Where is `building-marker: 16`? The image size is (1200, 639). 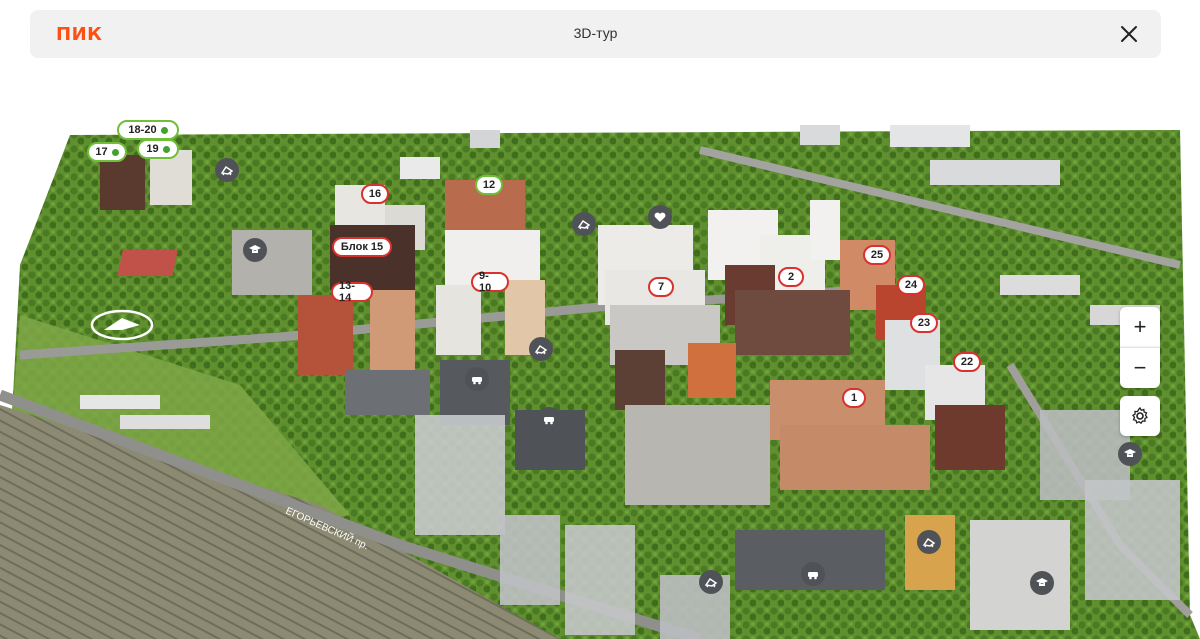 building-marker: 16 is located at coordinates (375, 194).